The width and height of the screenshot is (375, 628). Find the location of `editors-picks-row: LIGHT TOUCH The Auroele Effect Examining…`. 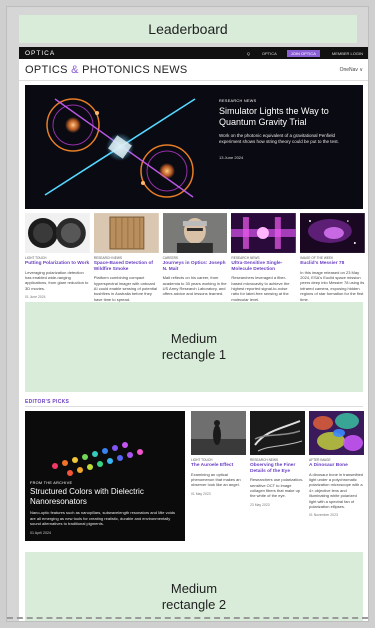

editors-picks-row: LIGHT TOUCH The Auroele Effect Examining… is located at coordinates (277, 464).